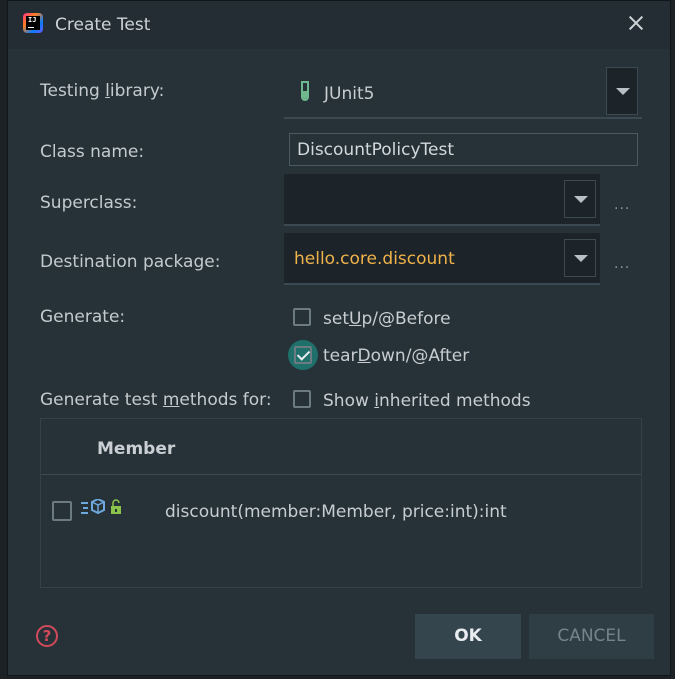  What do you see at coordinates (336, 512) in the screenshot?
I see `member-signature: discount(member:Member, price:int):int` at bounding box center [336, 512].